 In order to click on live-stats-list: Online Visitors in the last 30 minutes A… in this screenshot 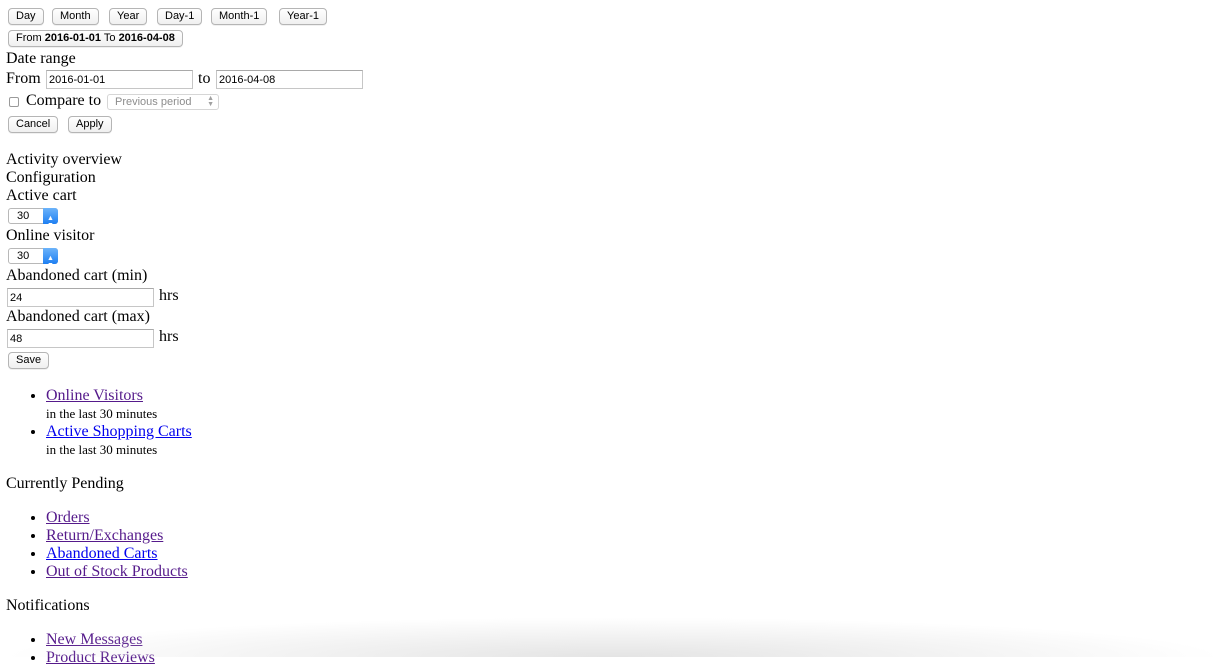, I will do `click(99, 423)`.